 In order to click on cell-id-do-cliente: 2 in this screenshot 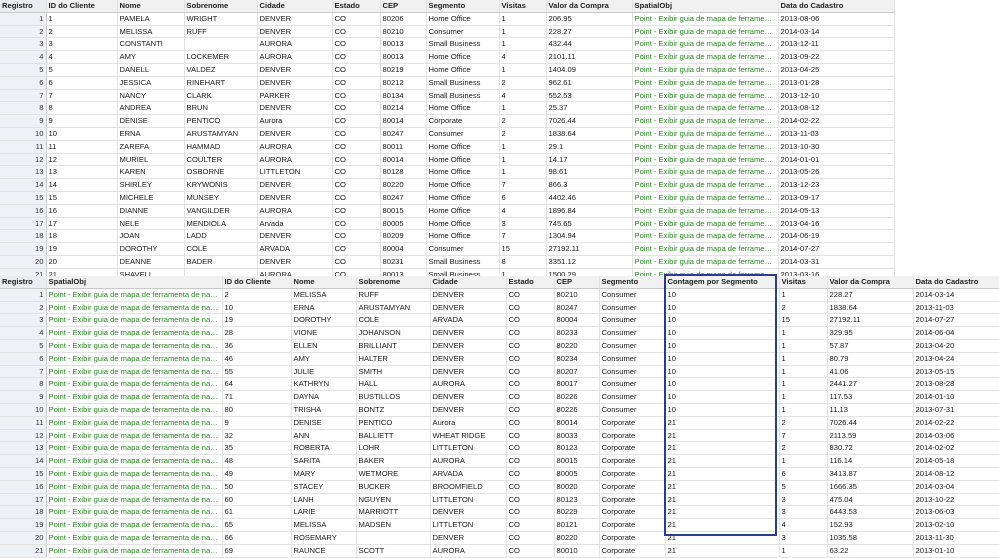, I will do `click(82, 32)`.